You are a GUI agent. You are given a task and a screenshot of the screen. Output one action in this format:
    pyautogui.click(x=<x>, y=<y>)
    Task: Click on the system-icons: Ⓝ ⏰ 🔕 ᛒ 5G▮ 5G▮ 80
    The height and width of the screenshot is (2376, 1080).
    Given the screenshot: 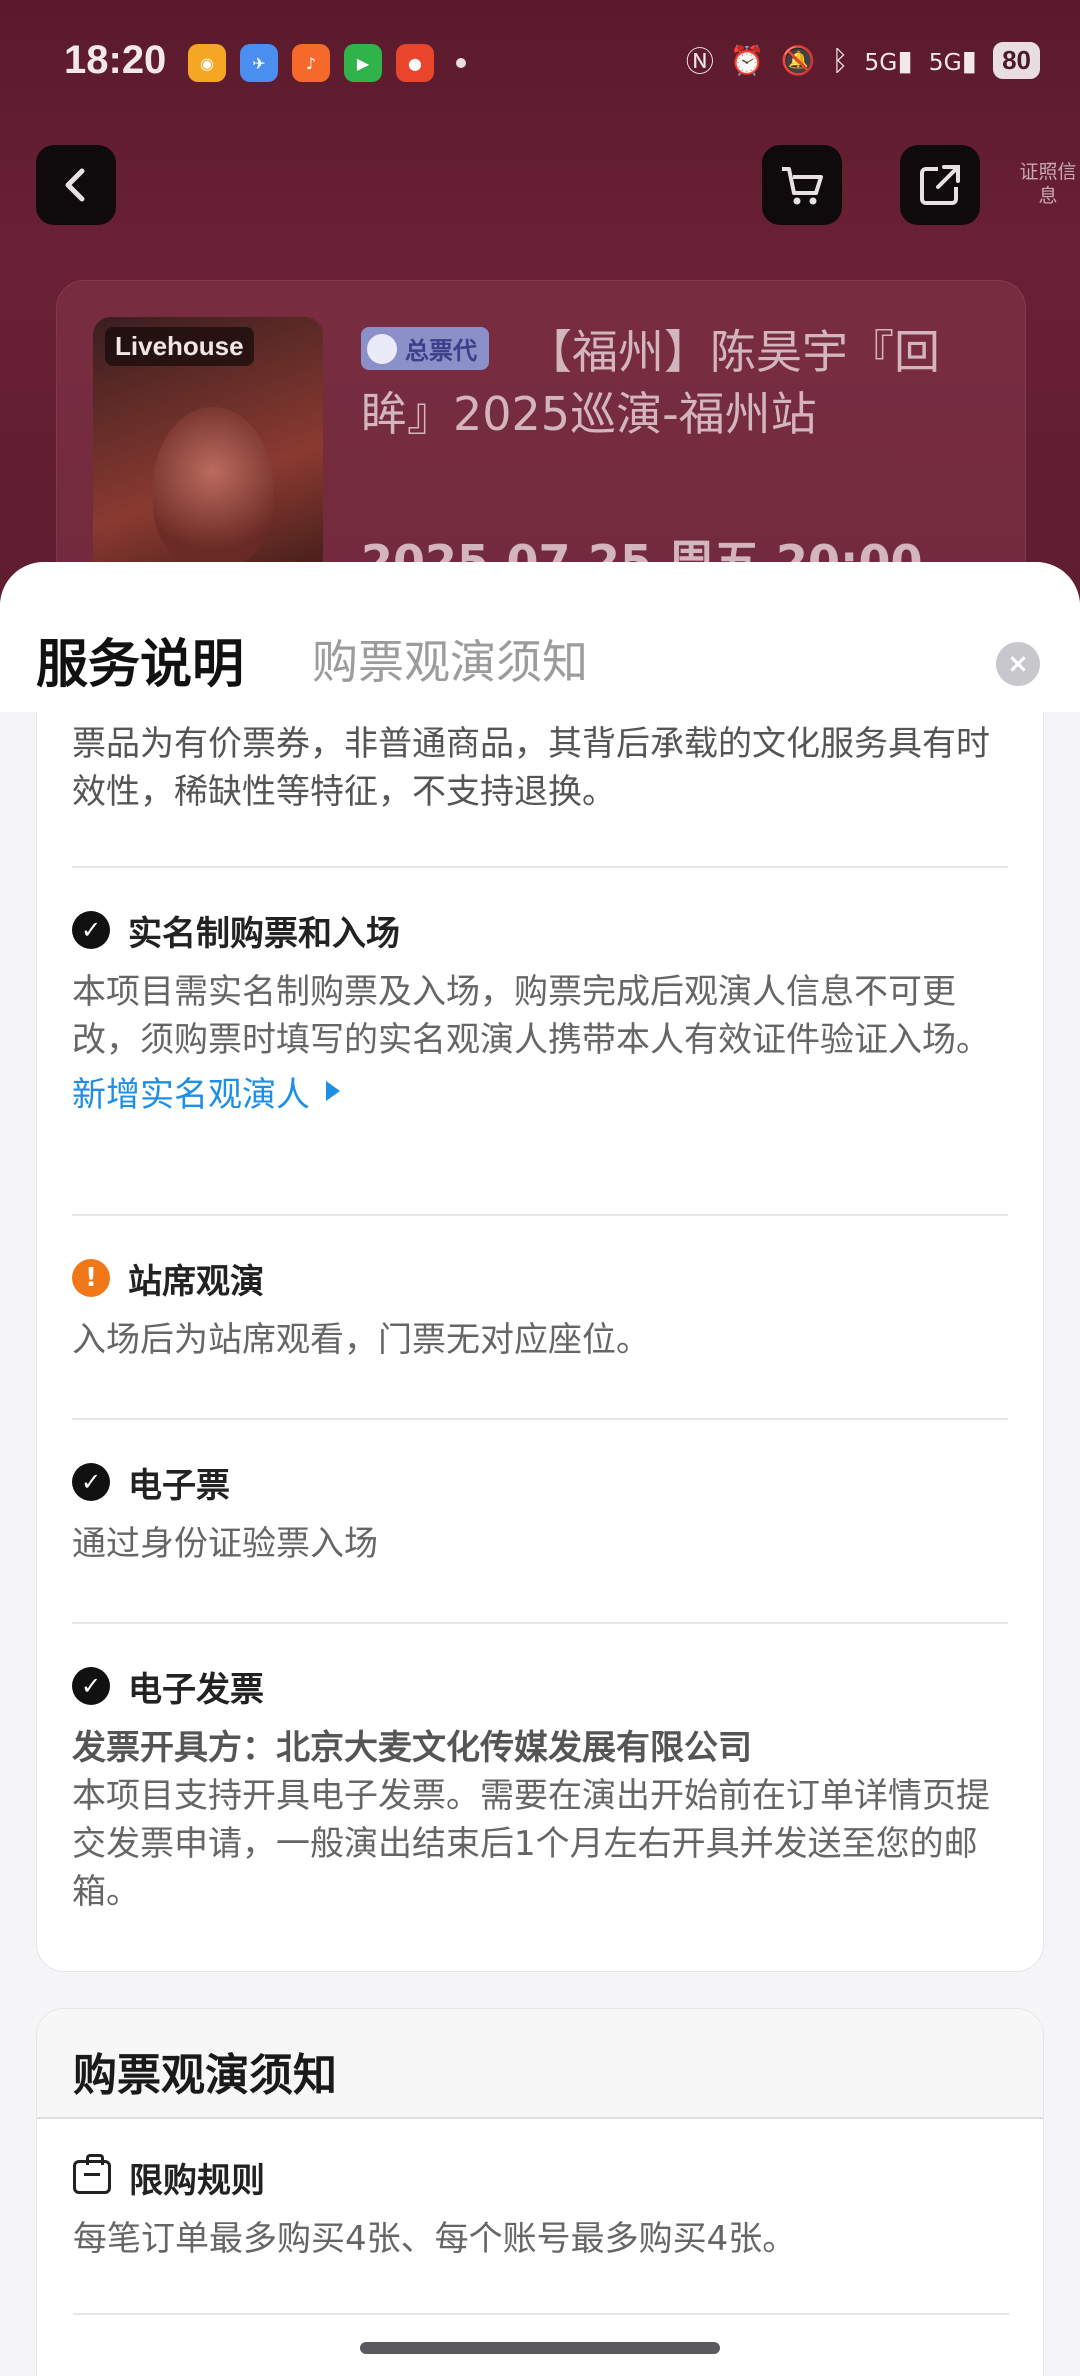 What is the action you would take?
    pyautogui.click(x=863, y=60)
    